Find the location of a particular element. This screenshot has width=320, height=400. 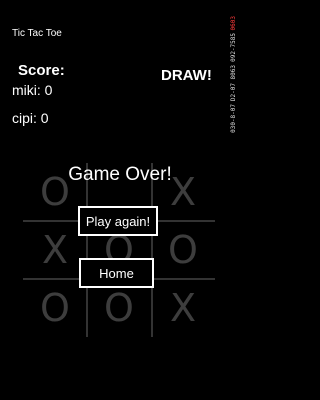

status-strip-item: 092-7585 is located at coordinates (233, 48).